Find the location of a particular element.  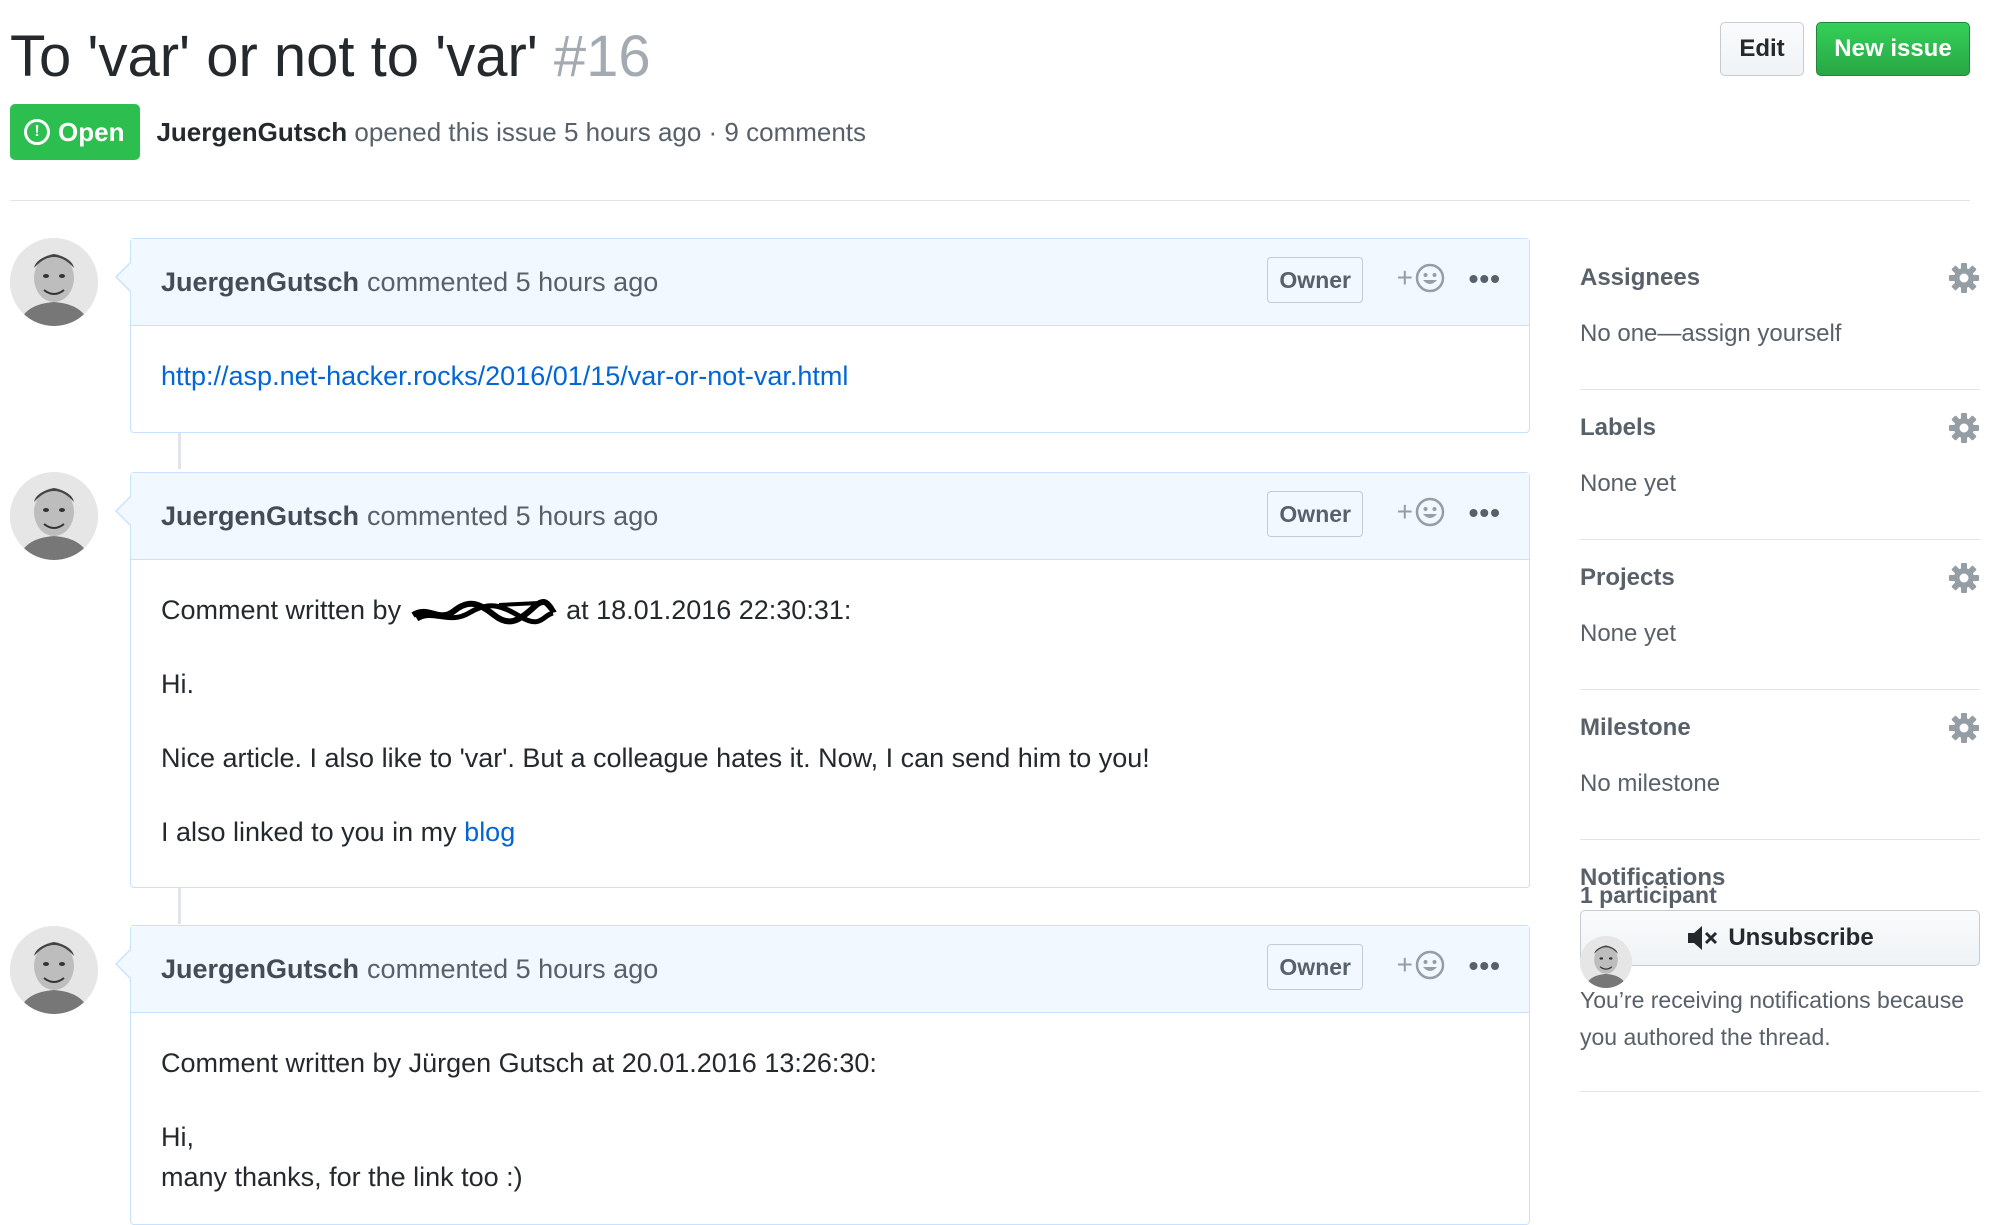

issue-title-row: To 'var' or not to 'var' #16 is located at coordinates (330, 57).